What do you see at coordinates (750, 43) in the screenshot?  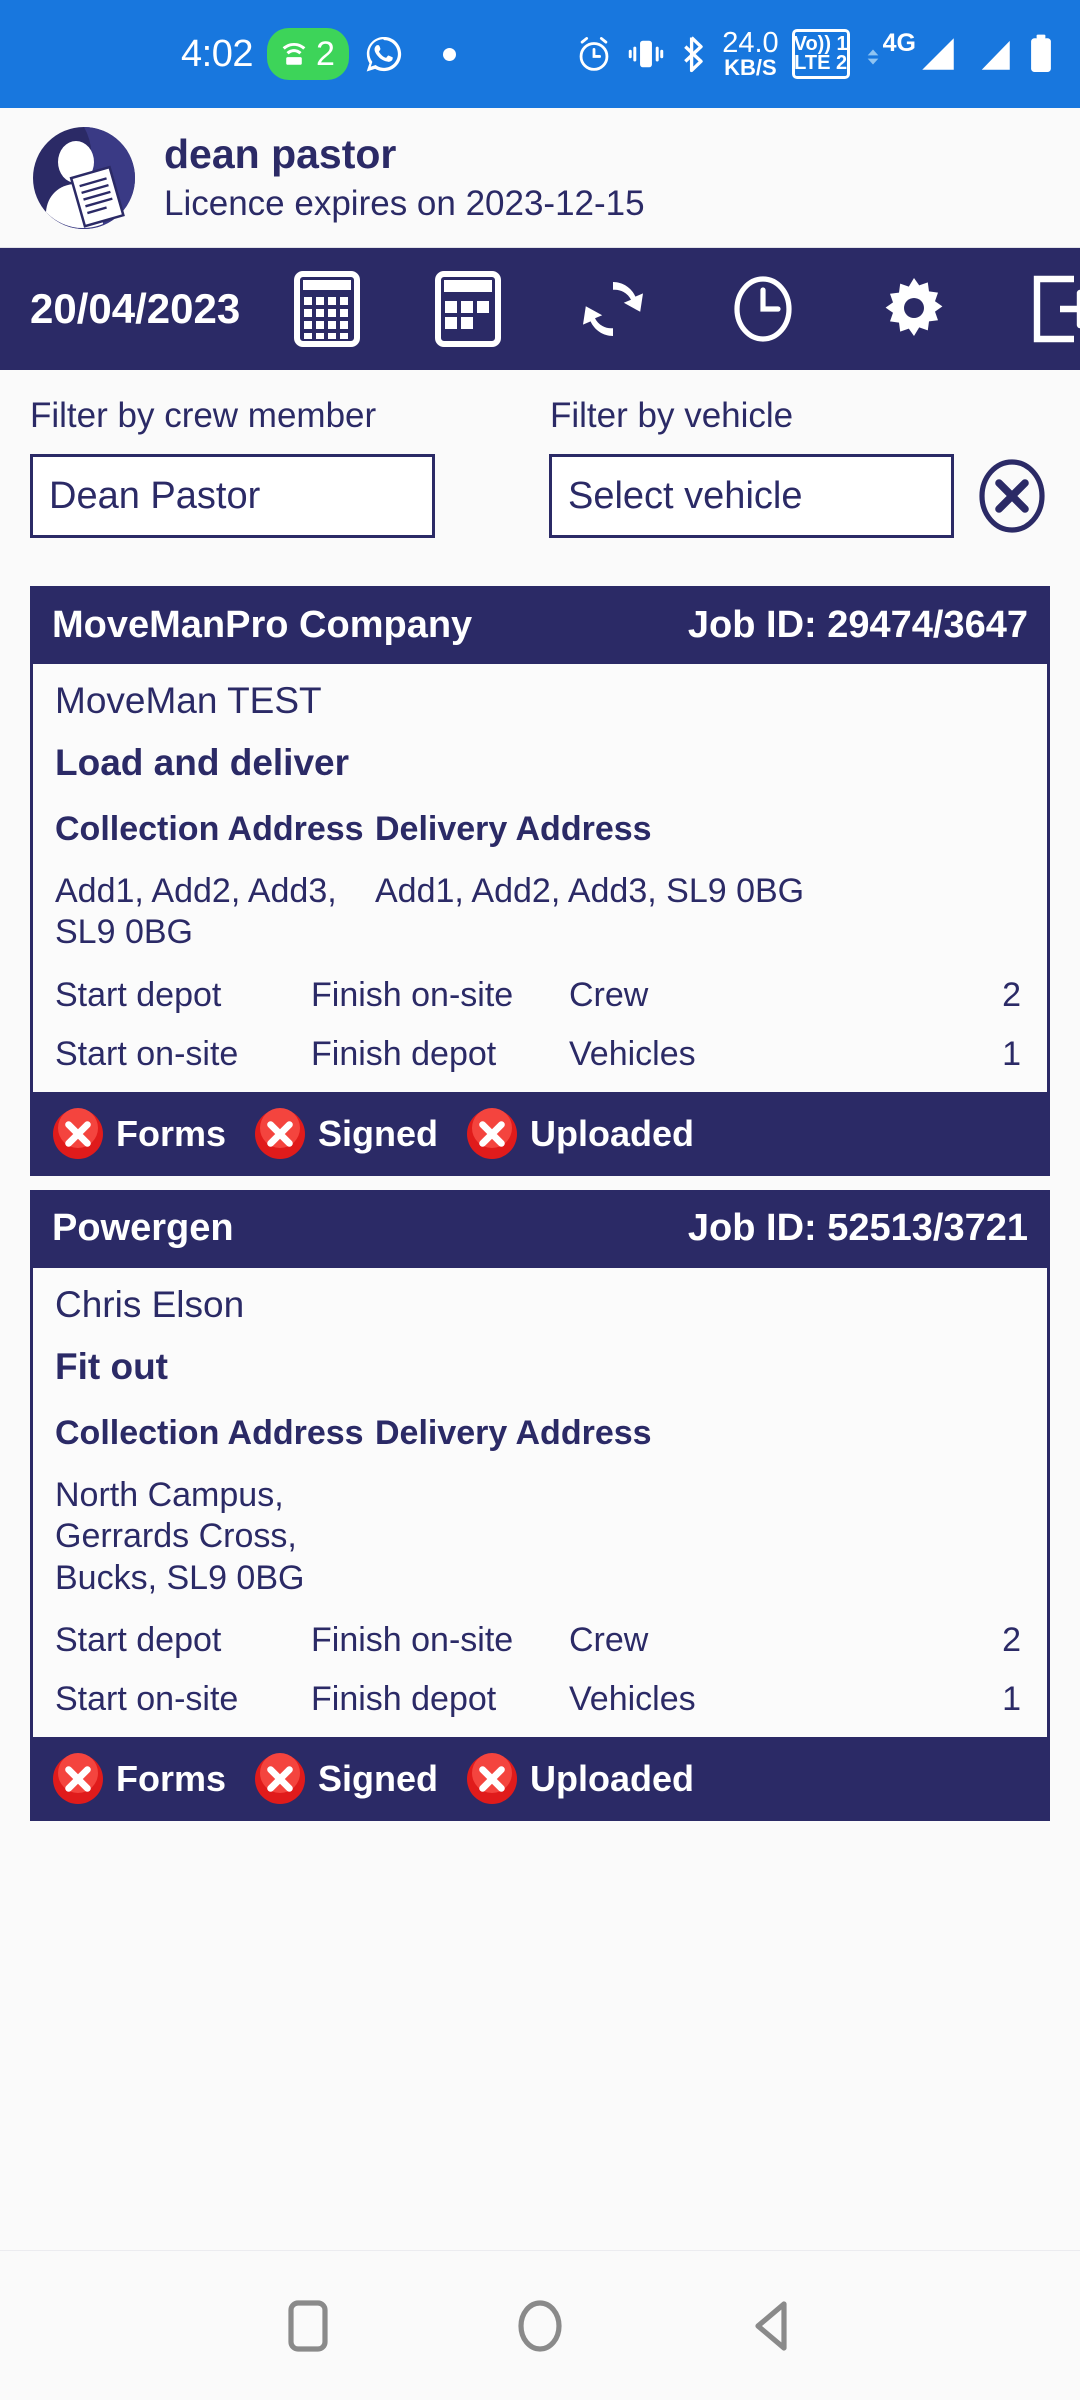 I see `network-speed-value: 24.0` at bounding box center [750, 43].